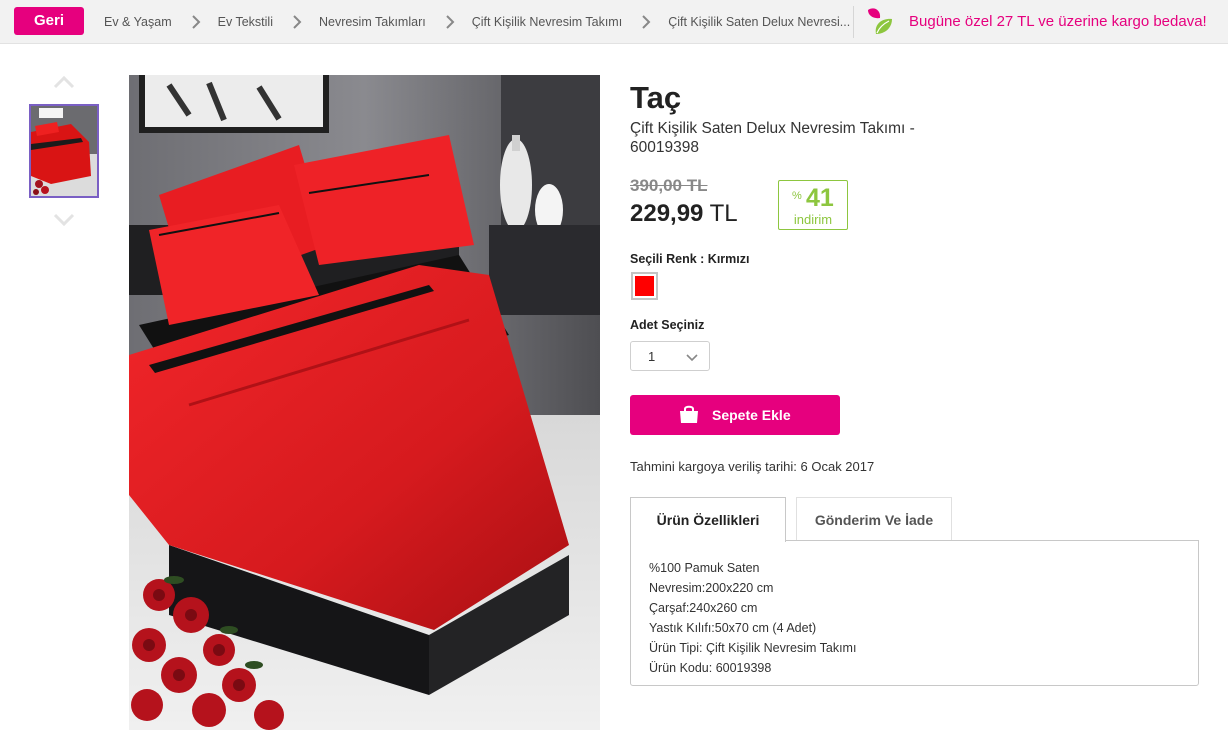  Describe the element at coordinates (49, 21) in the screenshot. I see `back-button: Geri` at that location.